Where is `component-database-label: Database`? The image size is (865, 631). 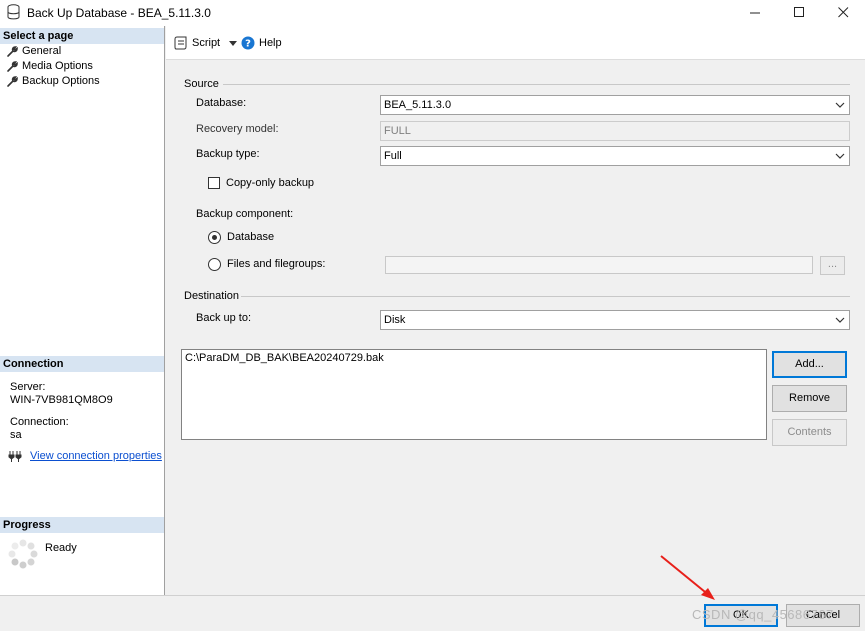
component-database-label: Database is located at coordinates (251, 237).